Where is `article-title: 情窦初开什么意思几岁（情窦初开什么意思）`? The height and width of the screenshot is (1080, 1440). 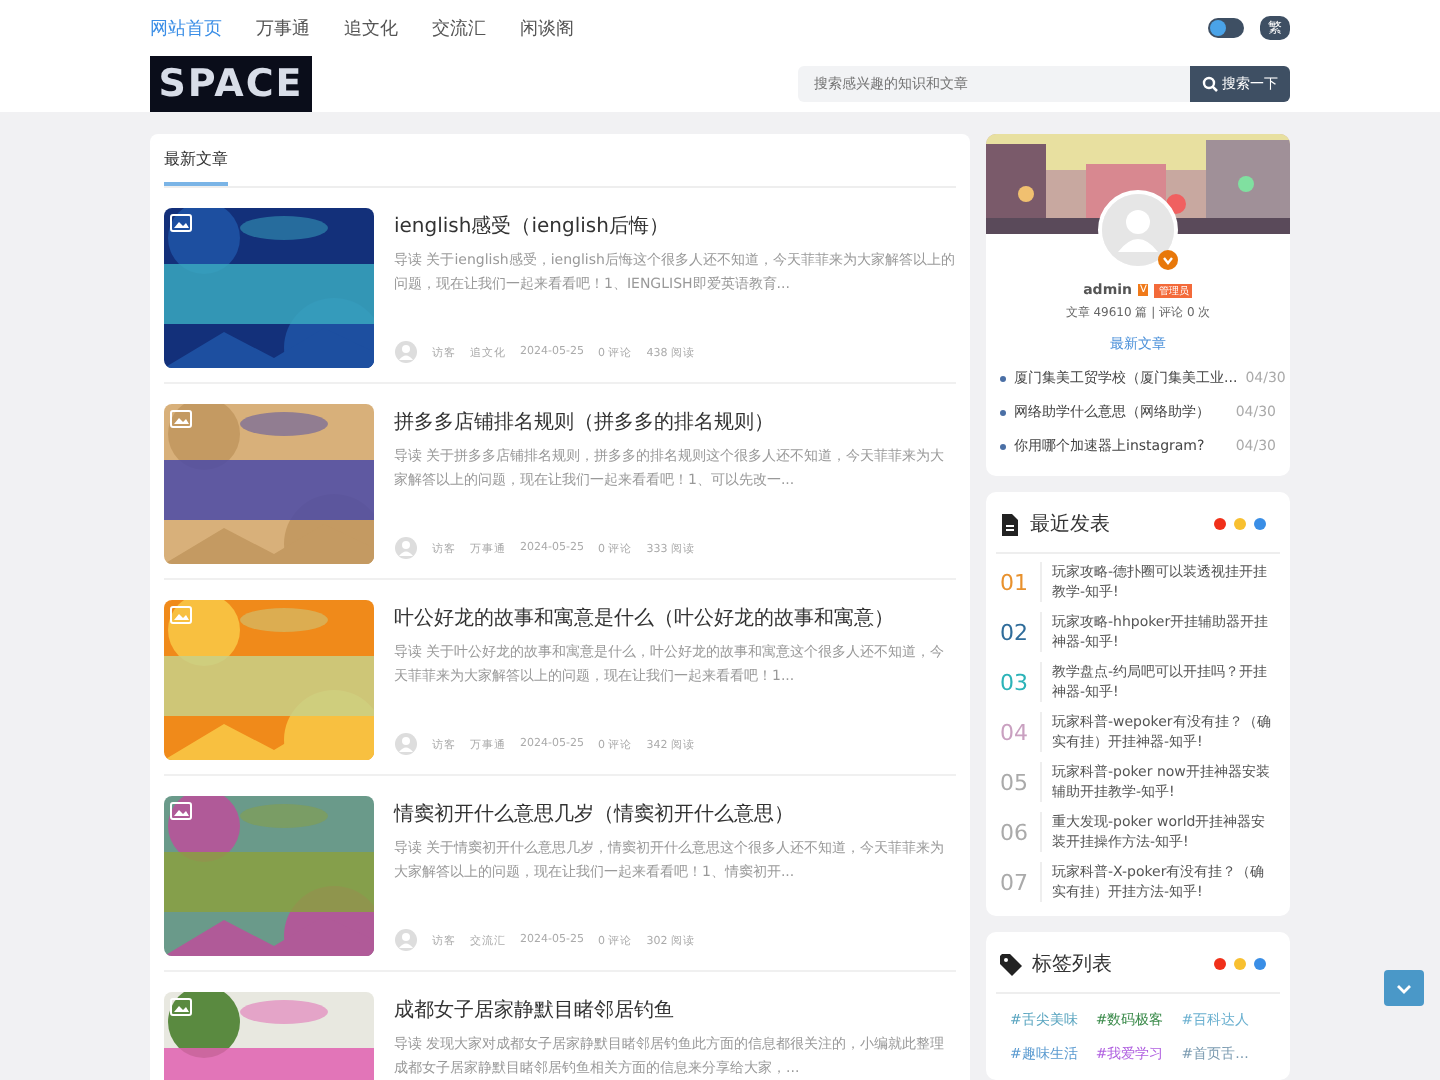
article-title: 情窦初开什么意思几岁（情窦初开什么意思） is located at coordinates (675, 814).